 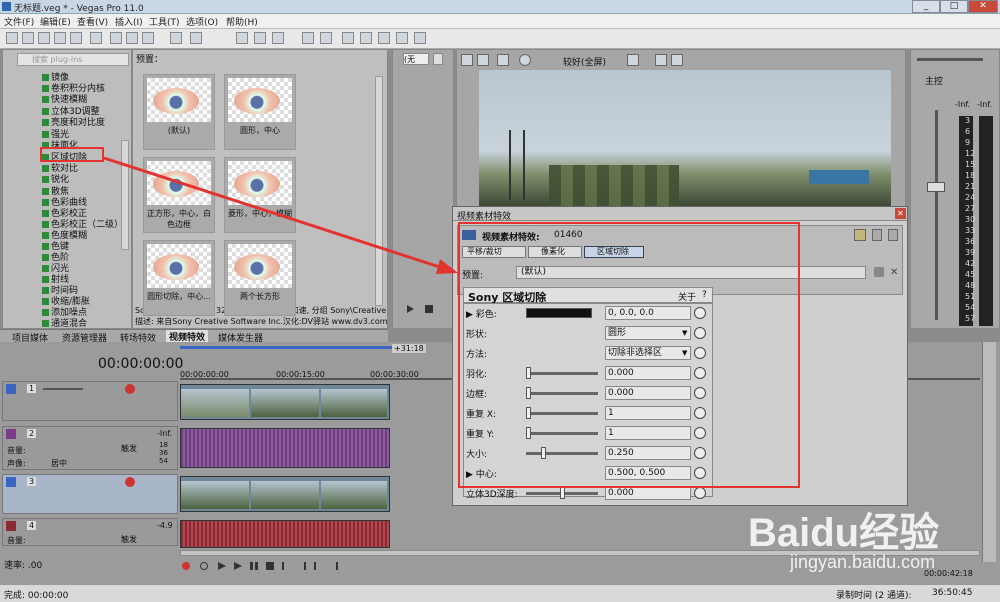 What do you see at coordinates (222, 566) in the screenshot?
I see `play-from-start-icon` at bounding box center [222, 566].